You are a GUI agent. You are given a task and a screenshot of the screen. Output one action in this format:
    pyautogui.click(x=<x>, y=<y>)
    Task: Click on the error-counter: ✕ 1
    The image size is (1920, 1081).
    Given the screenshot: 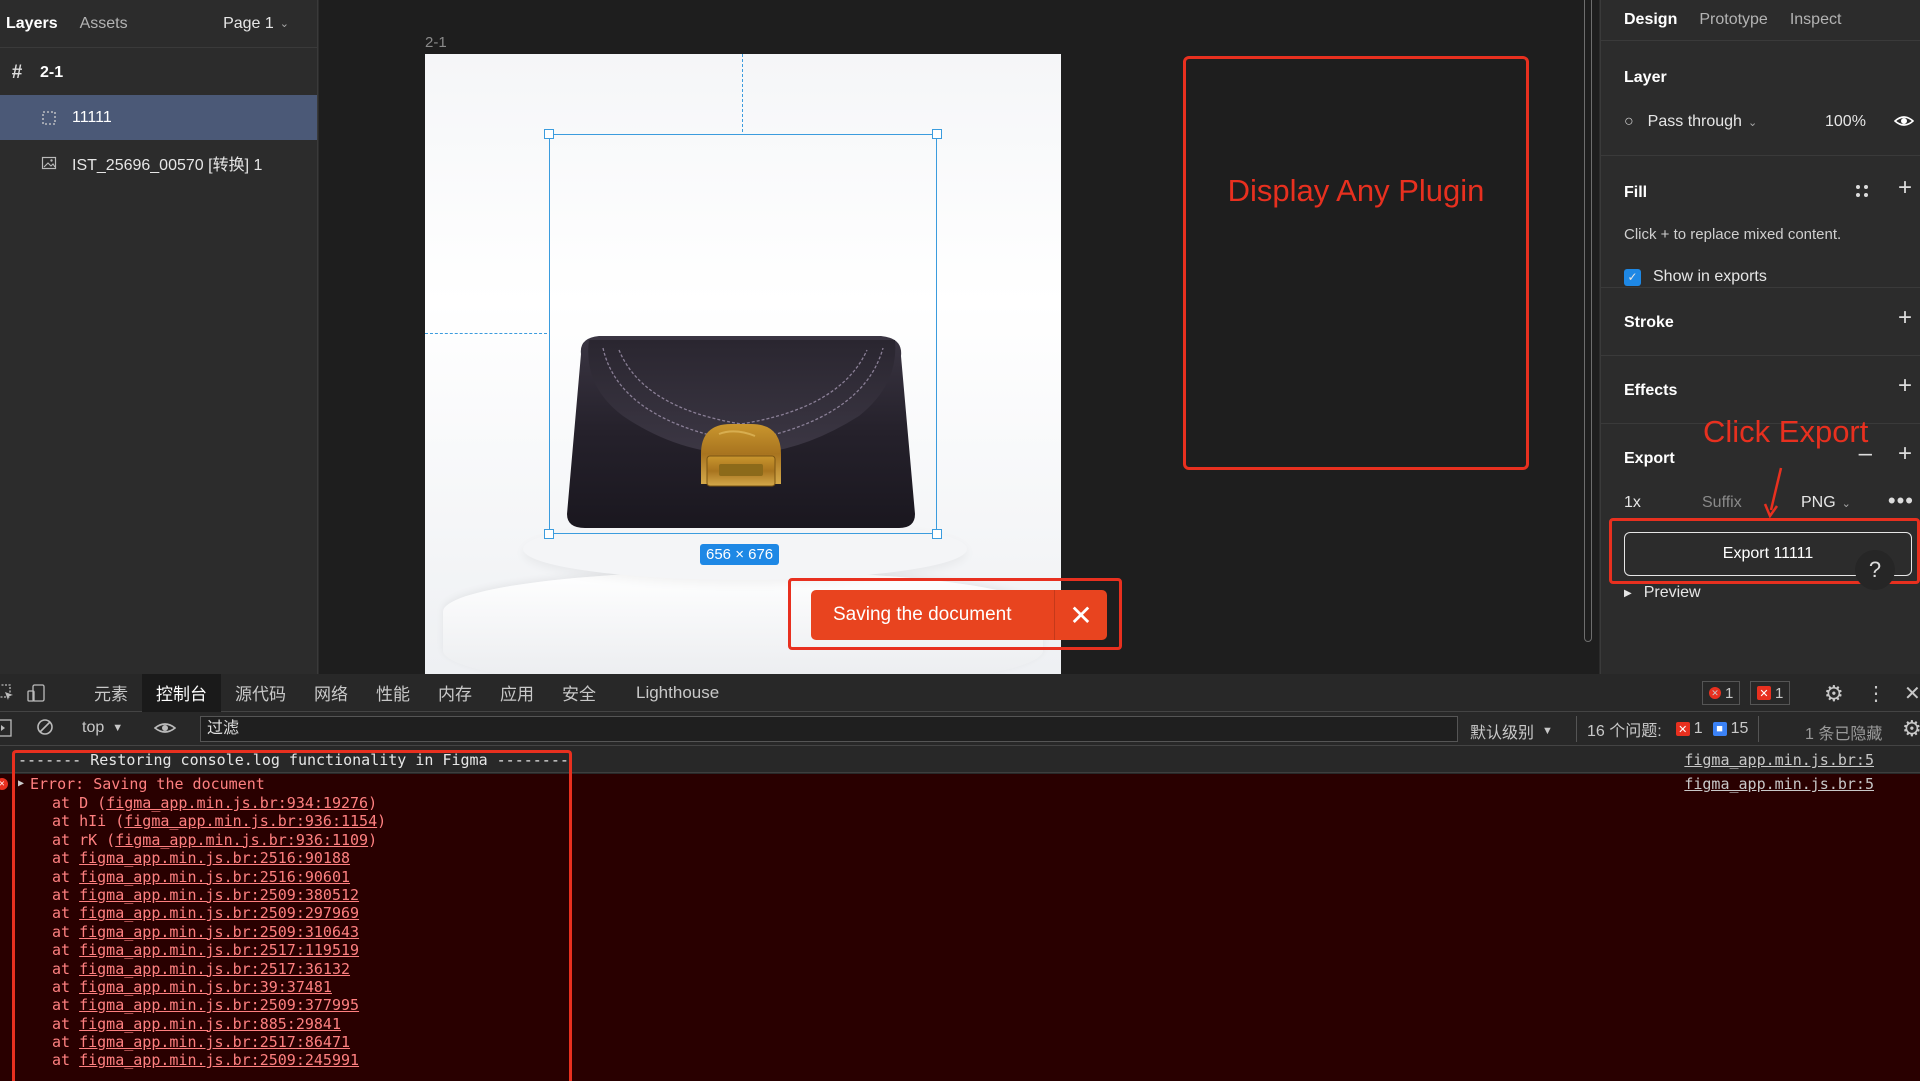 What is the action you would take?
    pyautogui.click(x=1721, y=693)
    